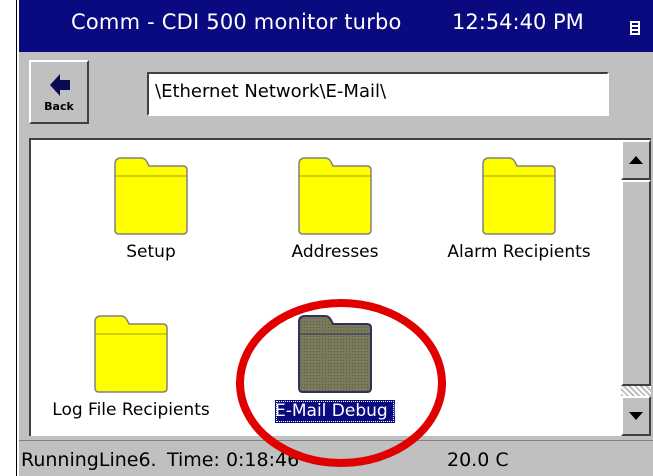  Describe the element at coordinates (336, 458) in the screenshot. I see `status-bar: RunningLine6. Time: 0:18:46 20.0 C` at that location.